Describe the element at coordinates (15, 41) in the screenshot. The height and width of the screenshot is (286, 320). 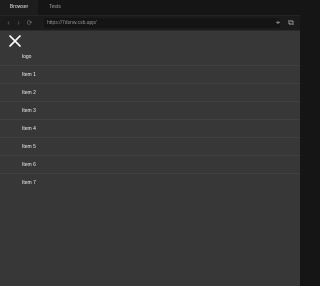
I see `close-icon` at that location.